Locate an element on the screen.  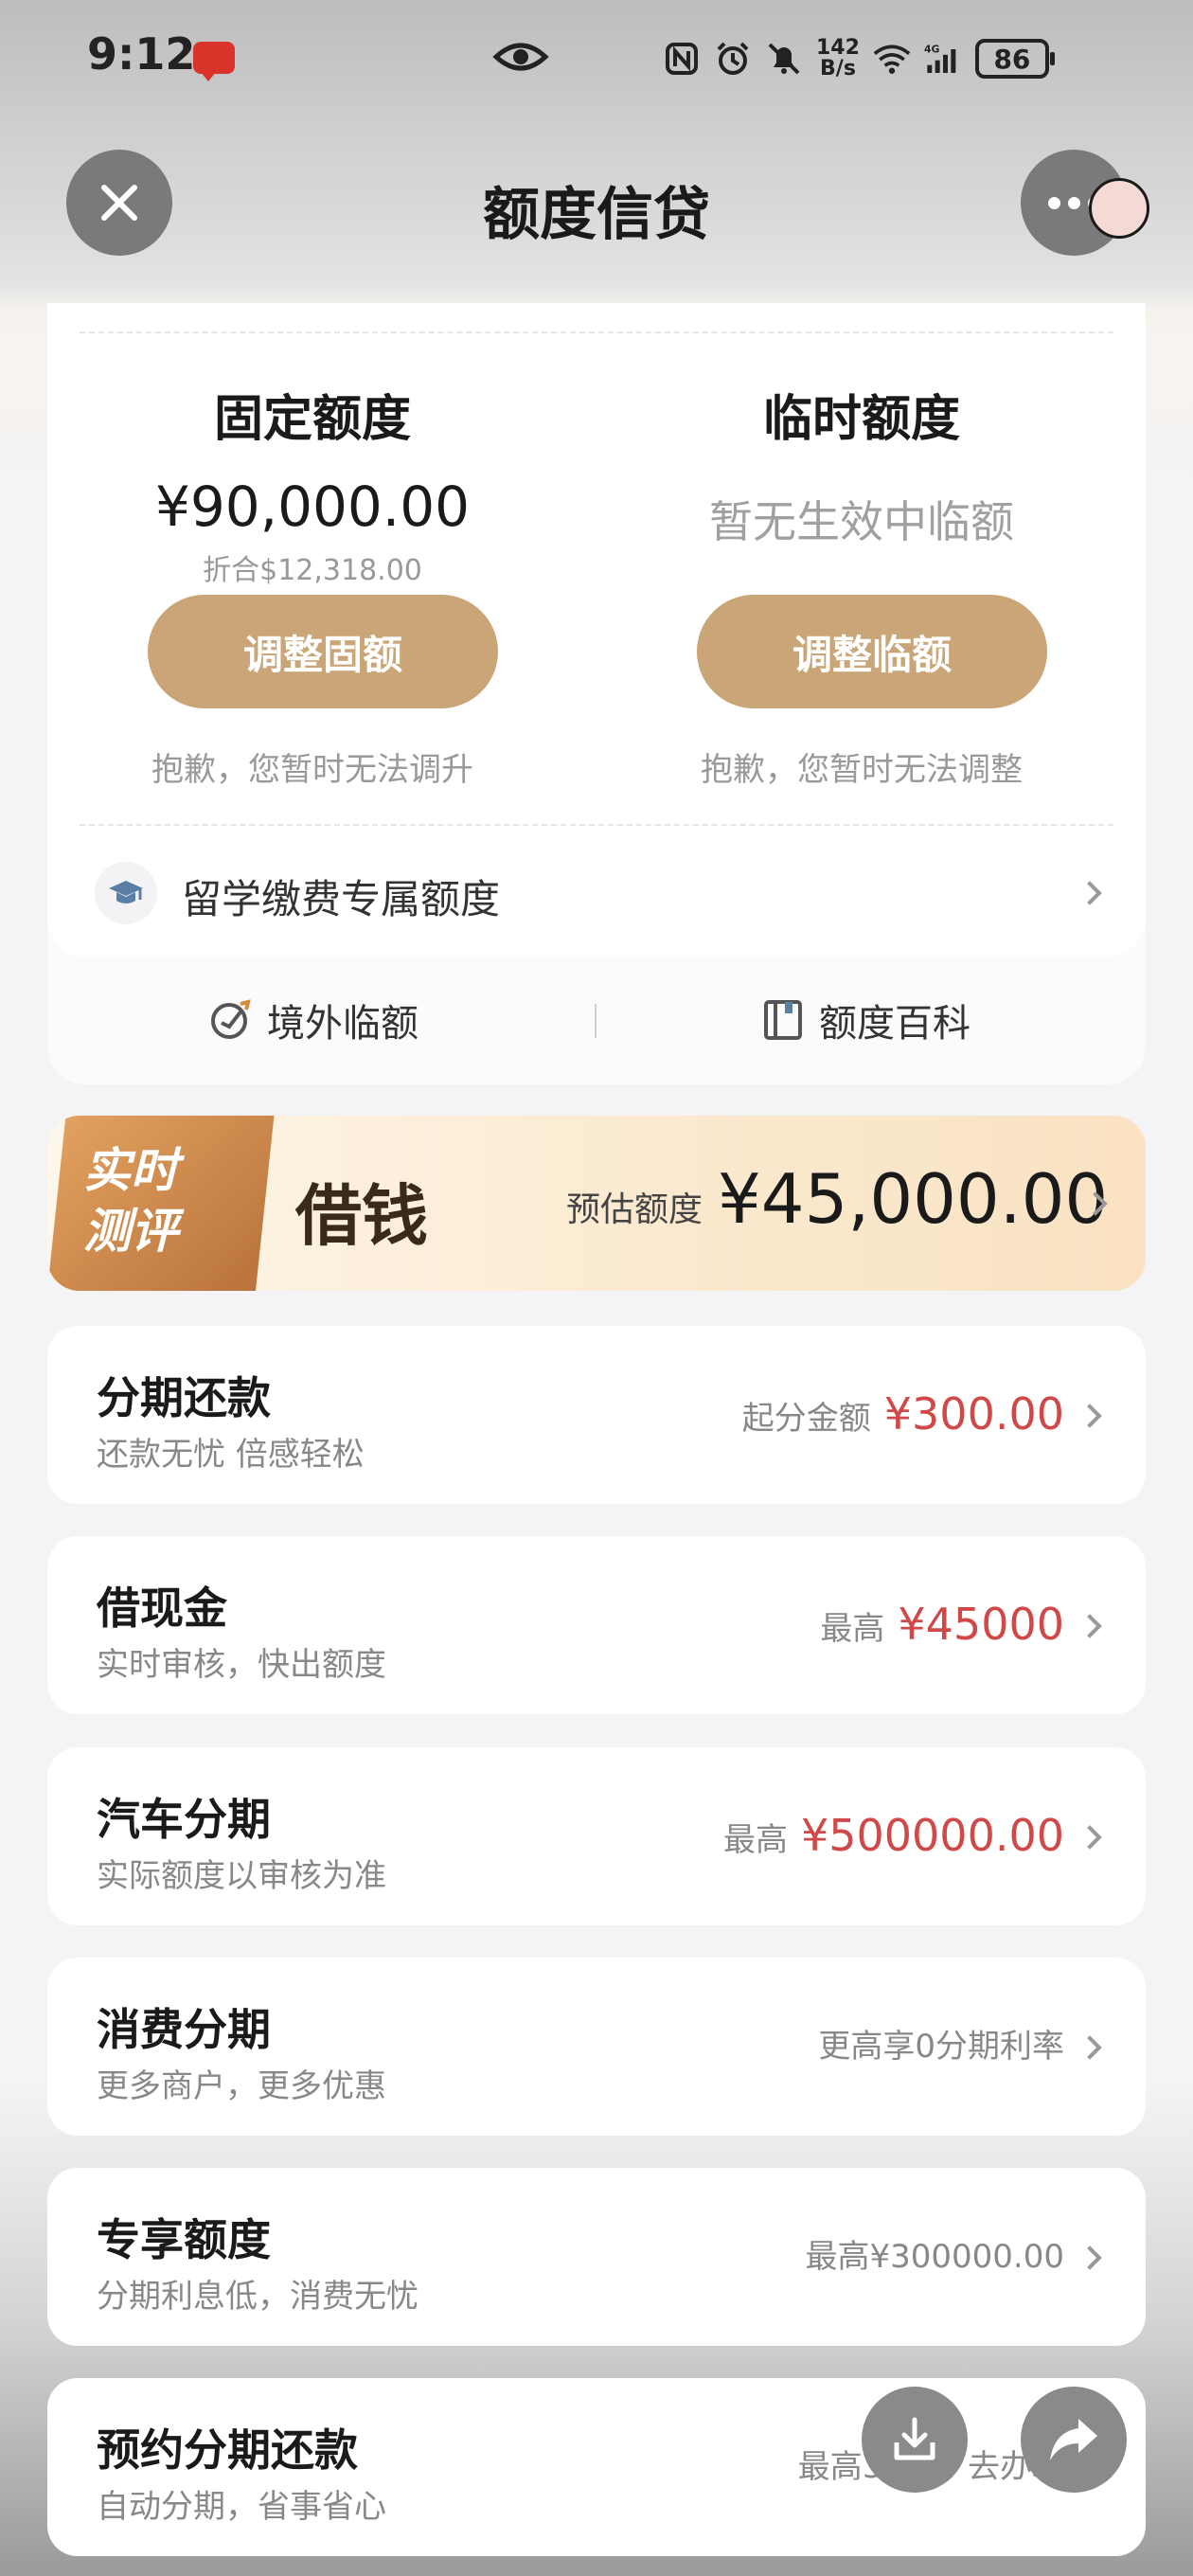
product-title: 专享额度 is located at coordinates (184, 2239).